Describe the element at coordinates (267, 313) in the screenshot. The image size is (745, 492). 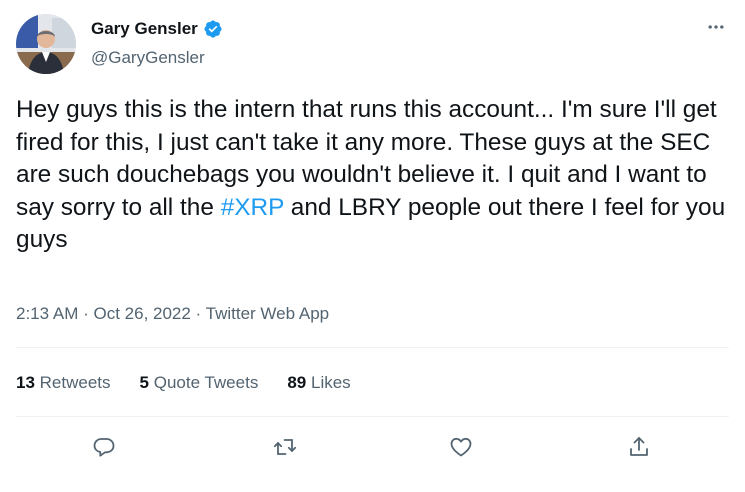
I see `tweet-source: Twitter Web App` at that location.